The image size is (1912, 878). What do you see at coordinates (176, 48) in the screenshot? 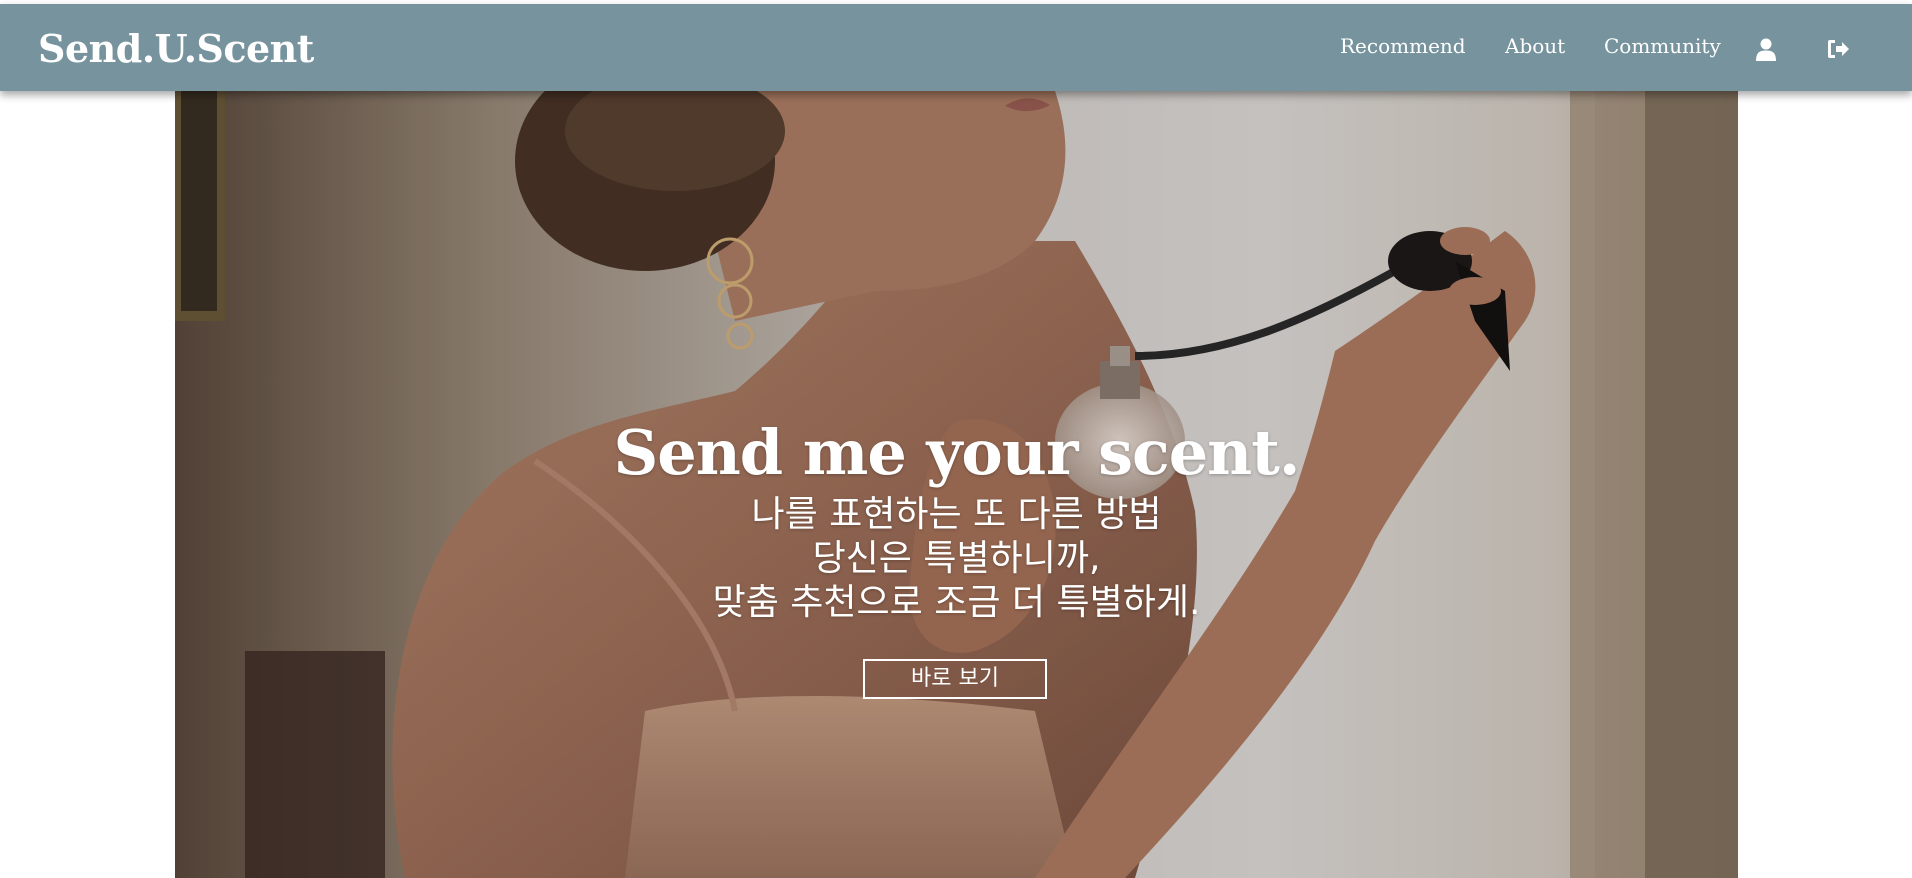
I see `brand-logo: Send.U.Scent` at bounding box center [176, 48].